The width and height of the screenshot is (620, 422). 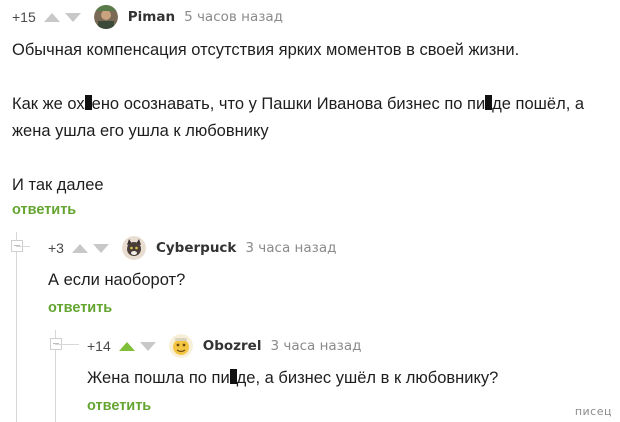 I want to click on comment-3-reply-link: ответить, so click(x=119, y=406).